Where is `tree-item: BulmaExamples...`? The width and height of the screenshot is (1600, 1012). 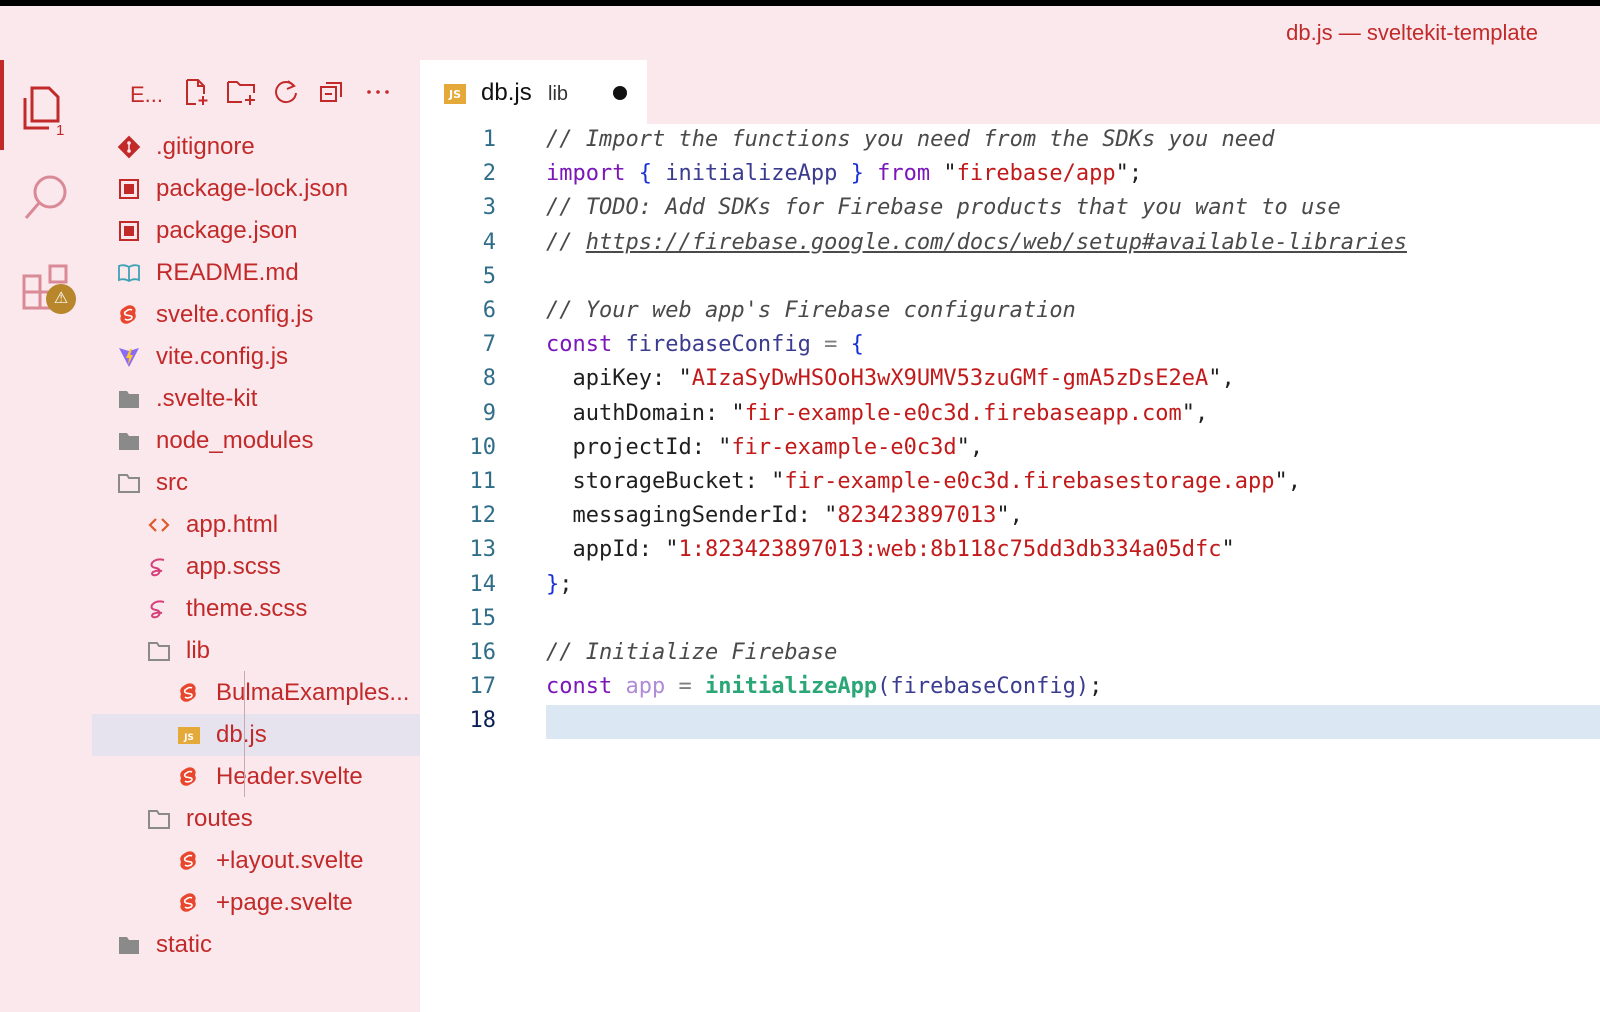
tree-item: BulmaExamples... is located at coordinates (256, 693).